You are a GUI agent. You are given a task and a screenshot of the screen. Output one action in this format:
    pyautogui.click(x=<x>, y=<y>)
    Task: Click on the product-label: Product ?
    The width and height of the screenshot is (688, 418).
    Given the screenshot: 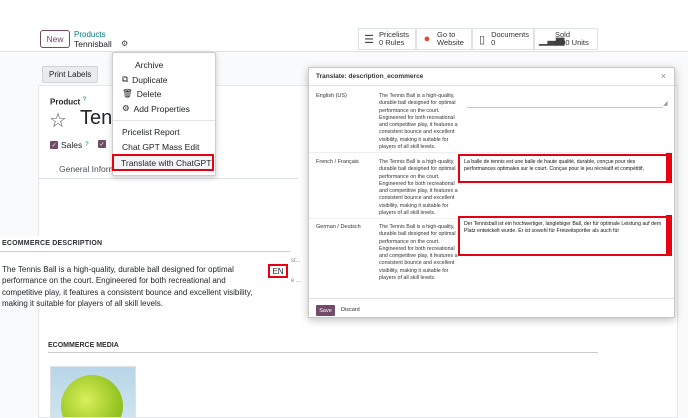 What is the action you would take?
    pyautogui.click(x=68, y=101)
    